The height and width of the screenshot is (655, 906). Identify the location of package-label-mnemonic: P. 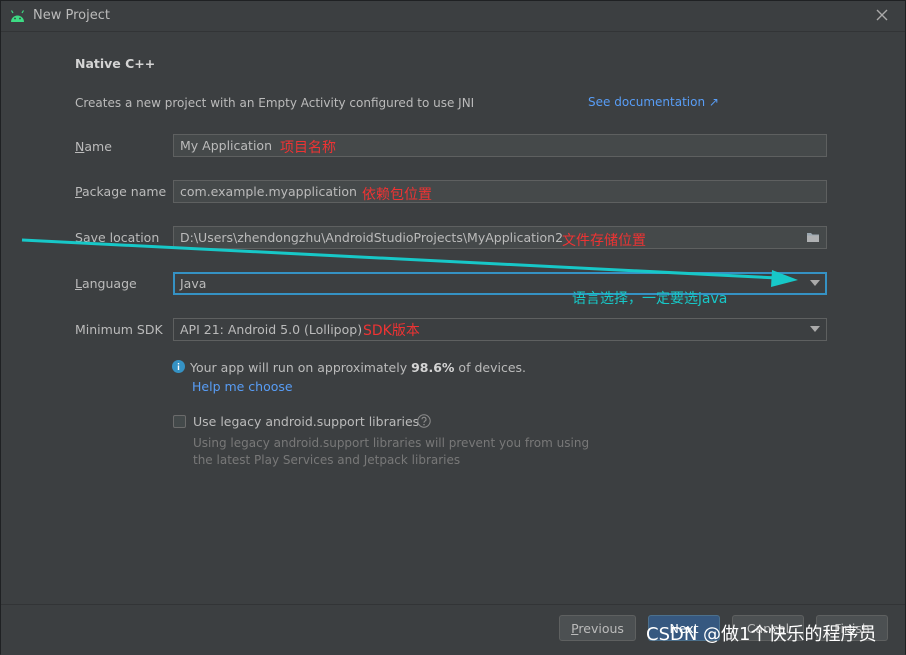
(78, 191).